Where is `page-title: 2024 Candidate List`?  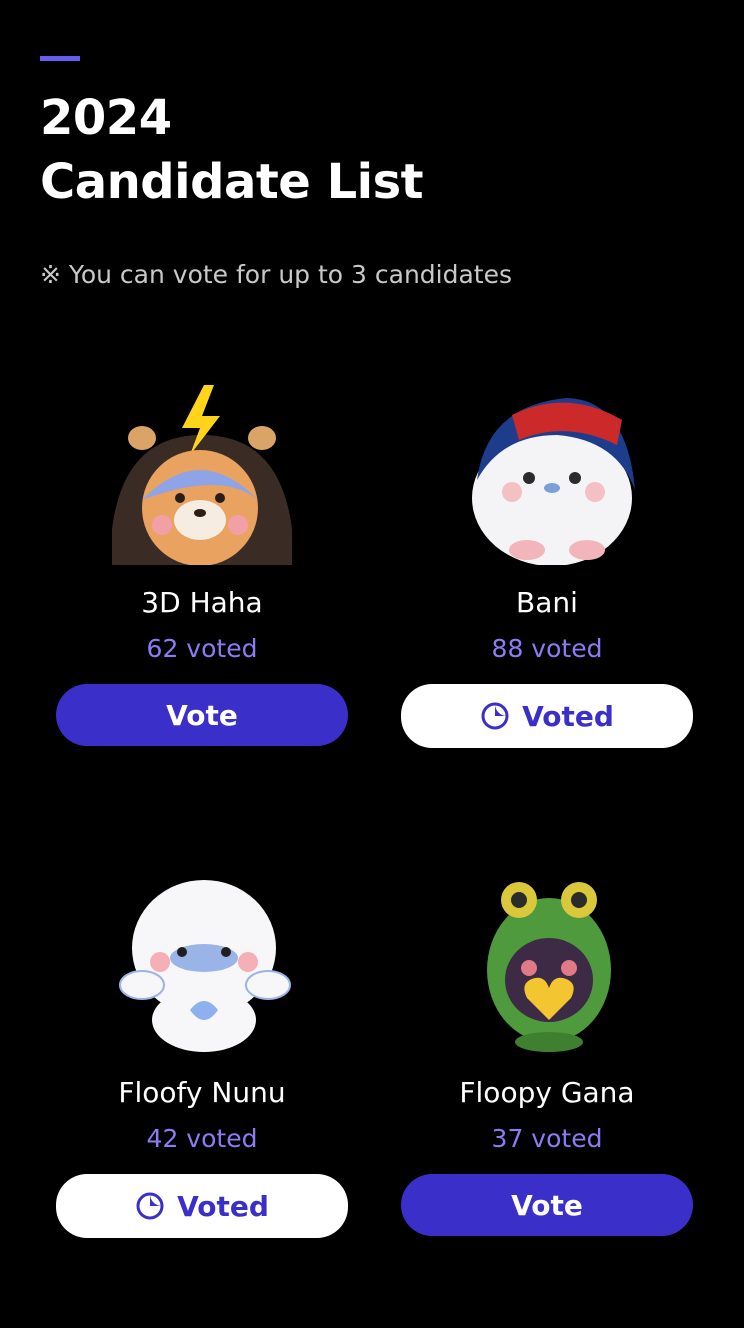 page-title: 2024 Candidate List is located at coordinates (232, 150).